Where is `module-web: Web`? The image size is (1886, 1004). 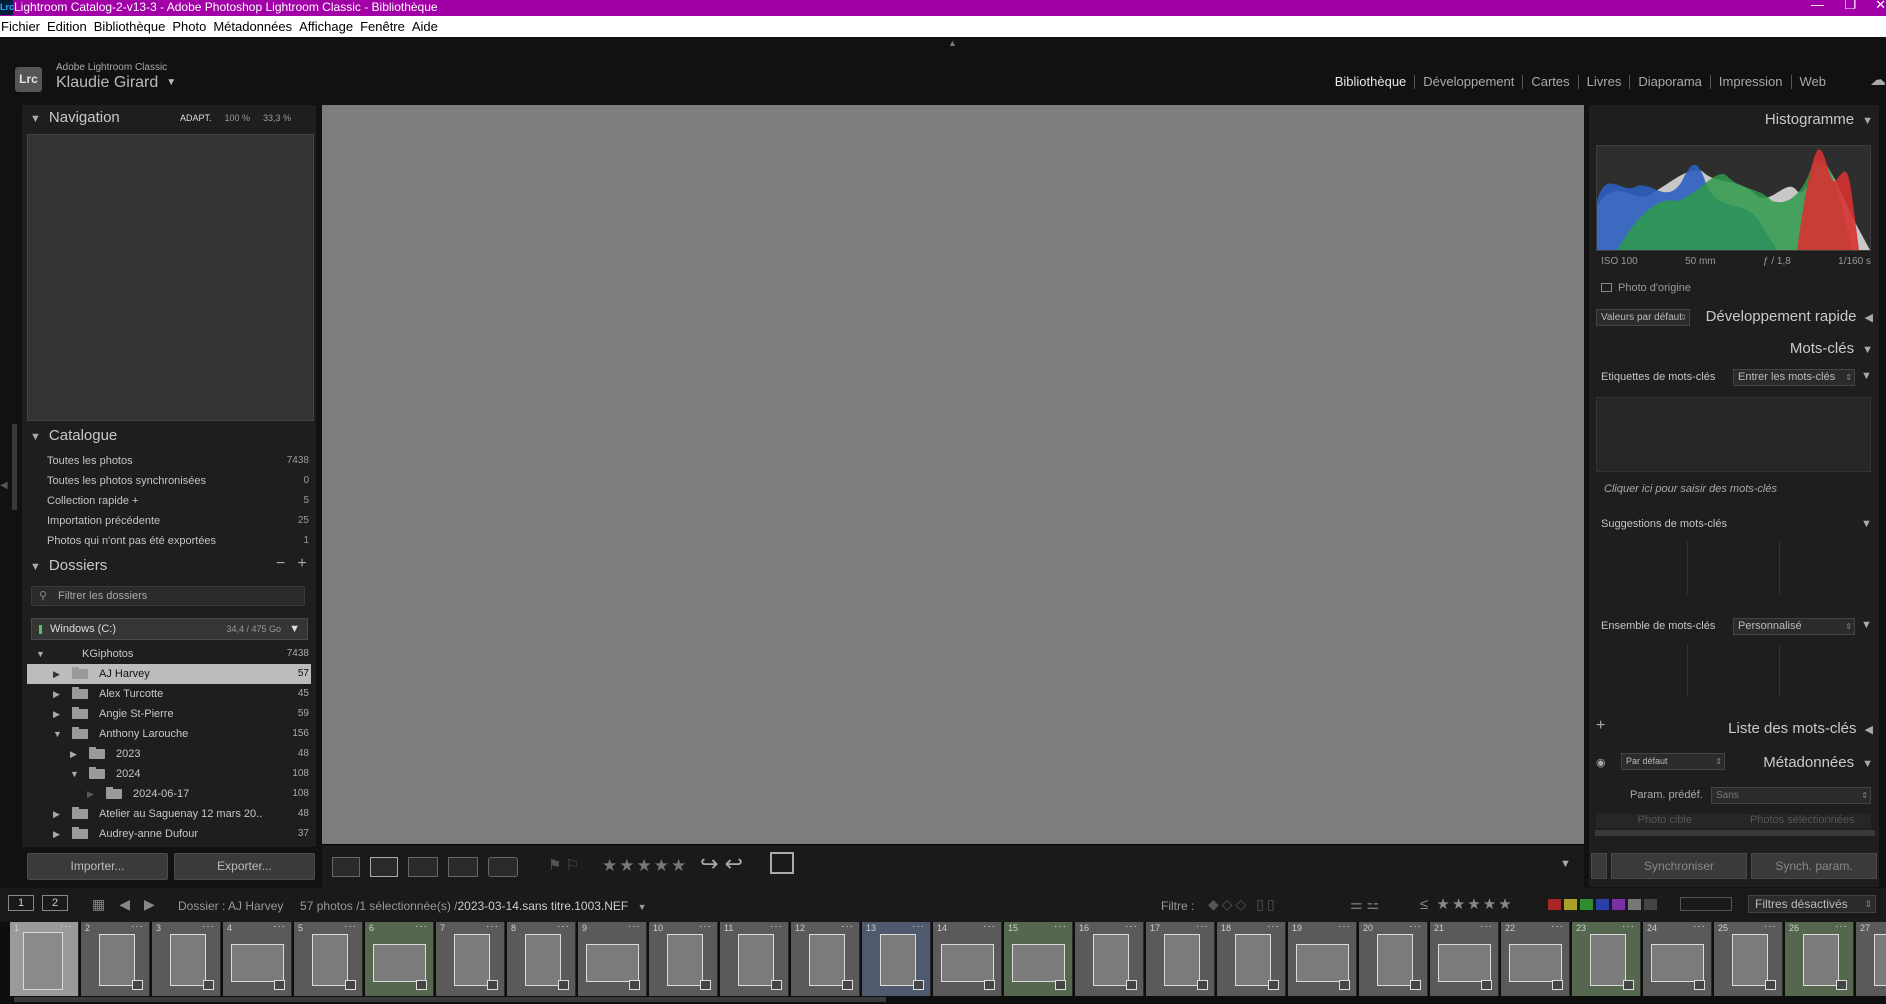
module-web: Web is located at coordinates (1812, 82).